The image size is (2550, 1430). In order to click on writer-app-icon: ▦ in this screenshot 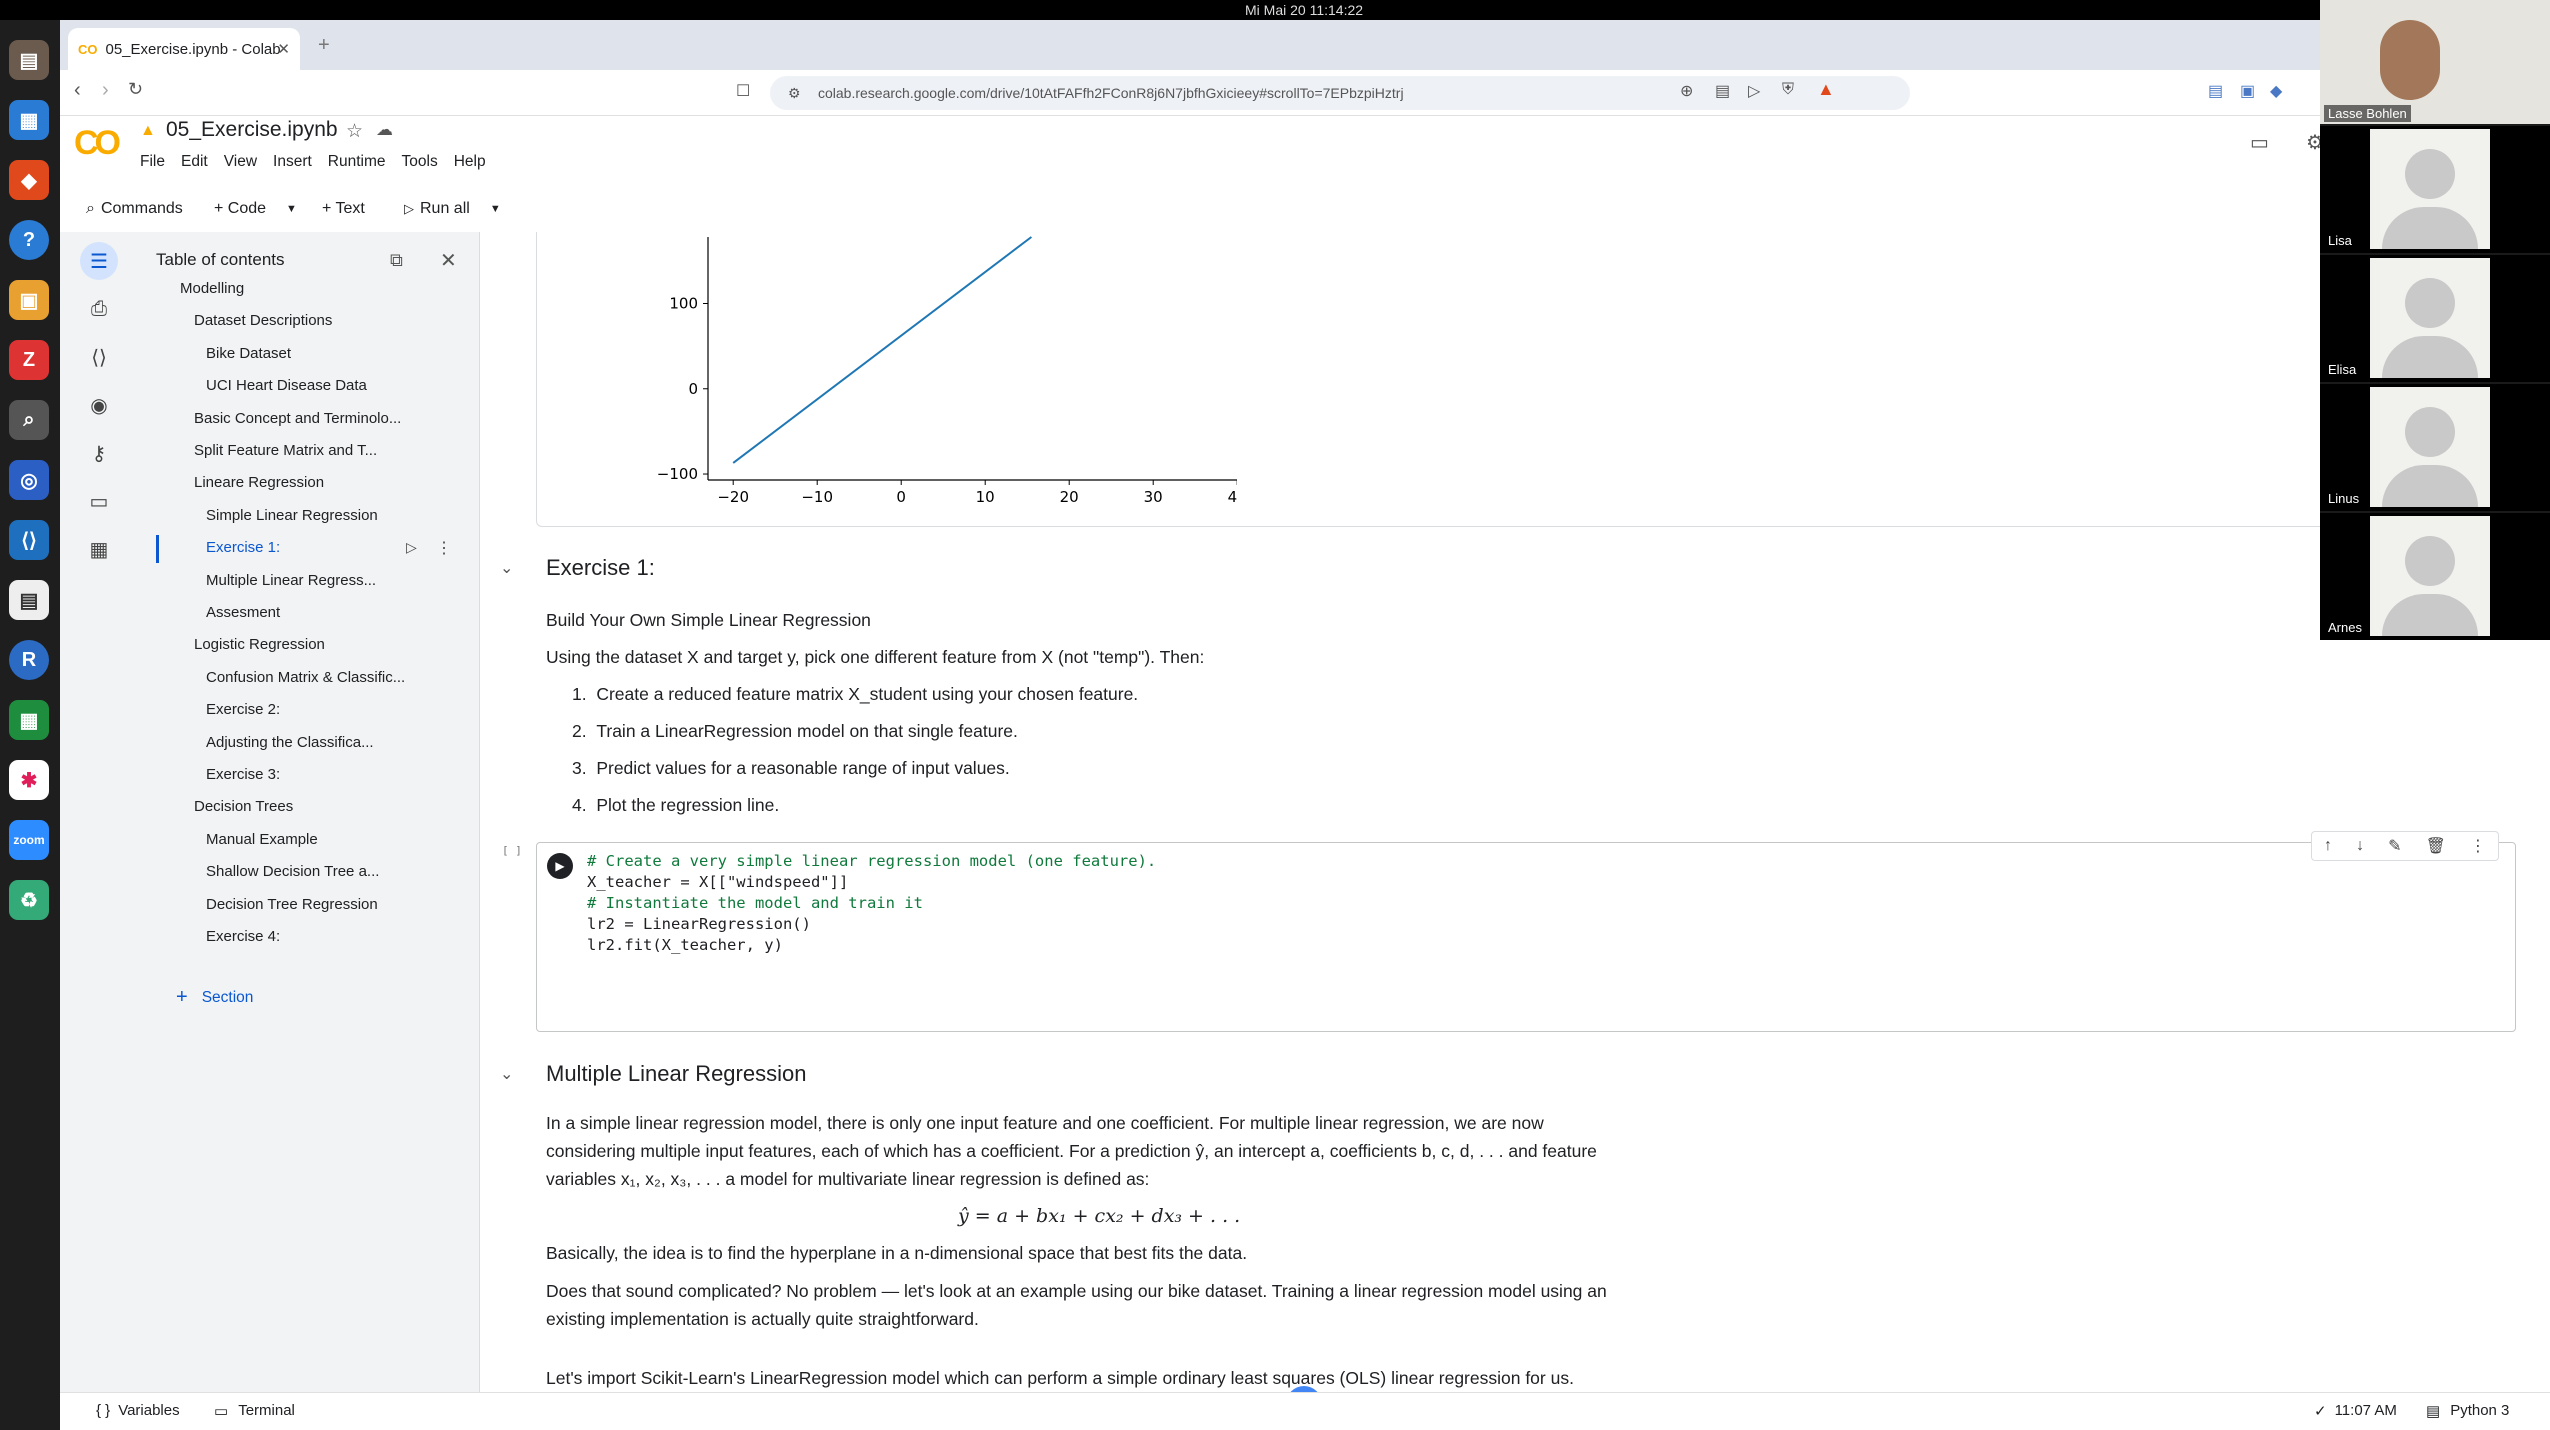, I will do `click(29, 120)`.